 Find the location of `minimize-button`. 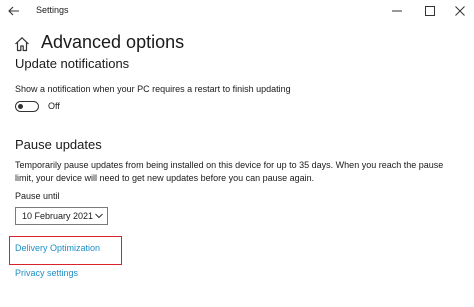

minimize-button is located at coordinates (397, 11).